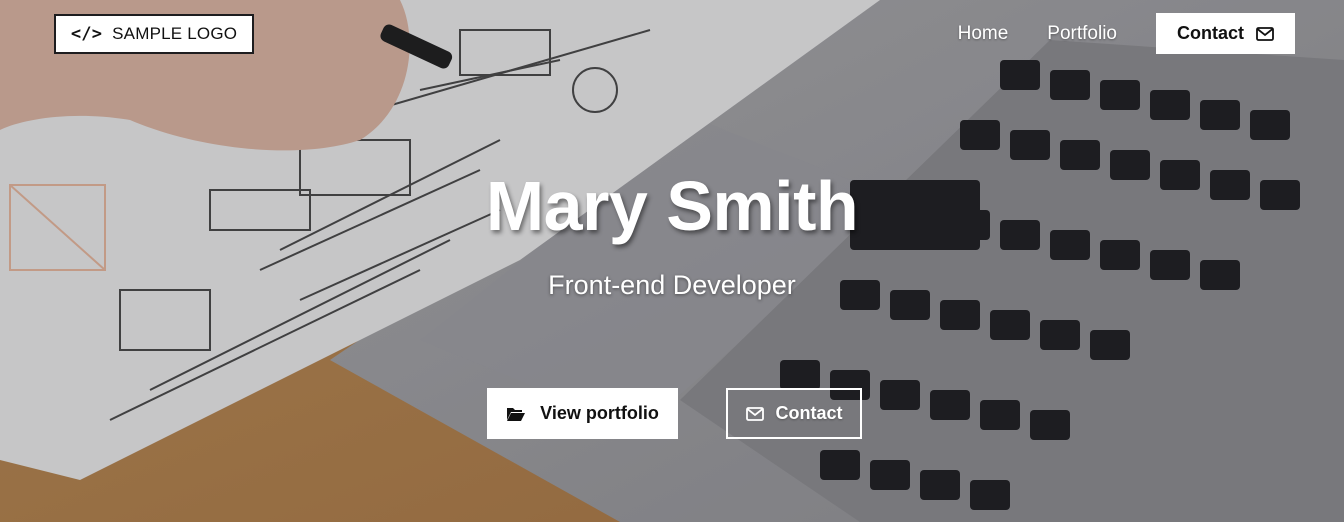 The height and width of the screenshot is (522, 1344). What do you see at coordinates (983, 34) in the screenshot?
I see `nav-home-link: Home` at bounding box center [983, 34].